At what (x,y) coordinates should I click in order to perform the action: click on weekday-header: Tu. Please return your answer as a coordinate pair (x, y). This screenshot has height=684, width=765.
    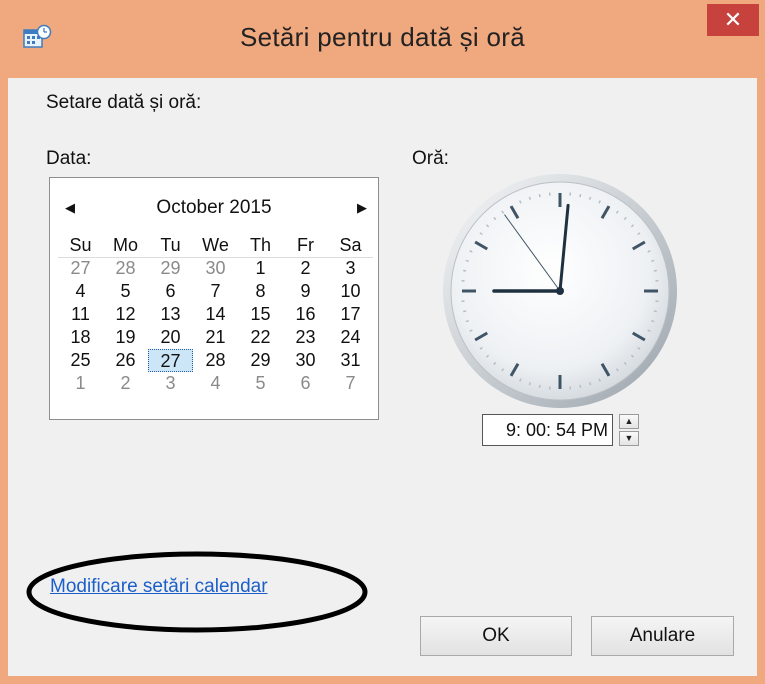
    Looking at the image, I should click on (170, 245).